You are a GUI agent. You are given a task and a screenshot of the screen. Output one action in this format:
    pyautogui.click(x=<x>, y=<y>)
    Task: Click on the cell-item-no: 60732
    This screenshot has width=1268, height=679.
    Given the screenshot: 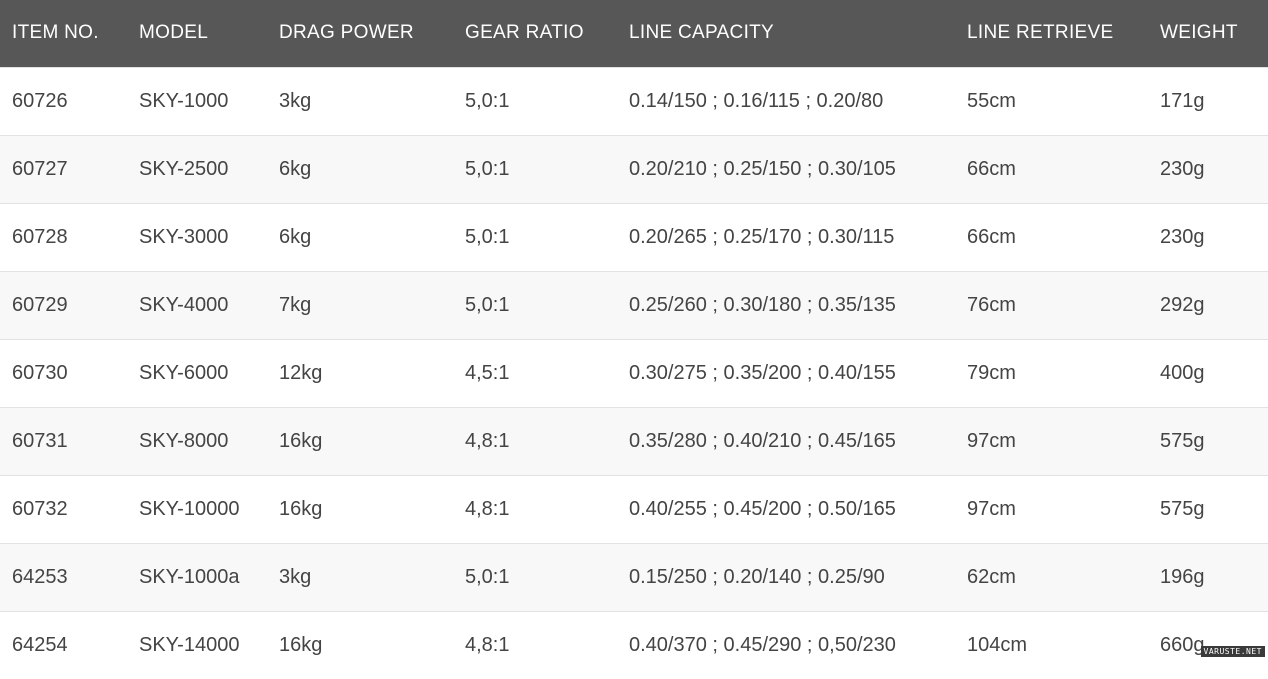 What is the action you would take?
    pyautogui.click(x=63, y=508)
    